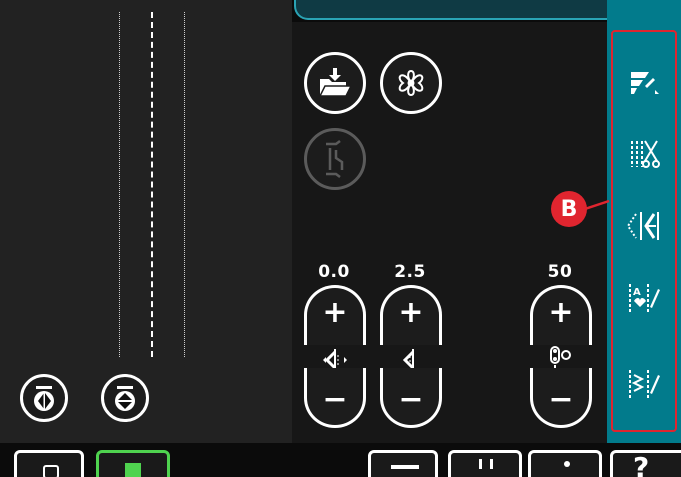  I want to click on bottom-home-button, so click(49, 463).